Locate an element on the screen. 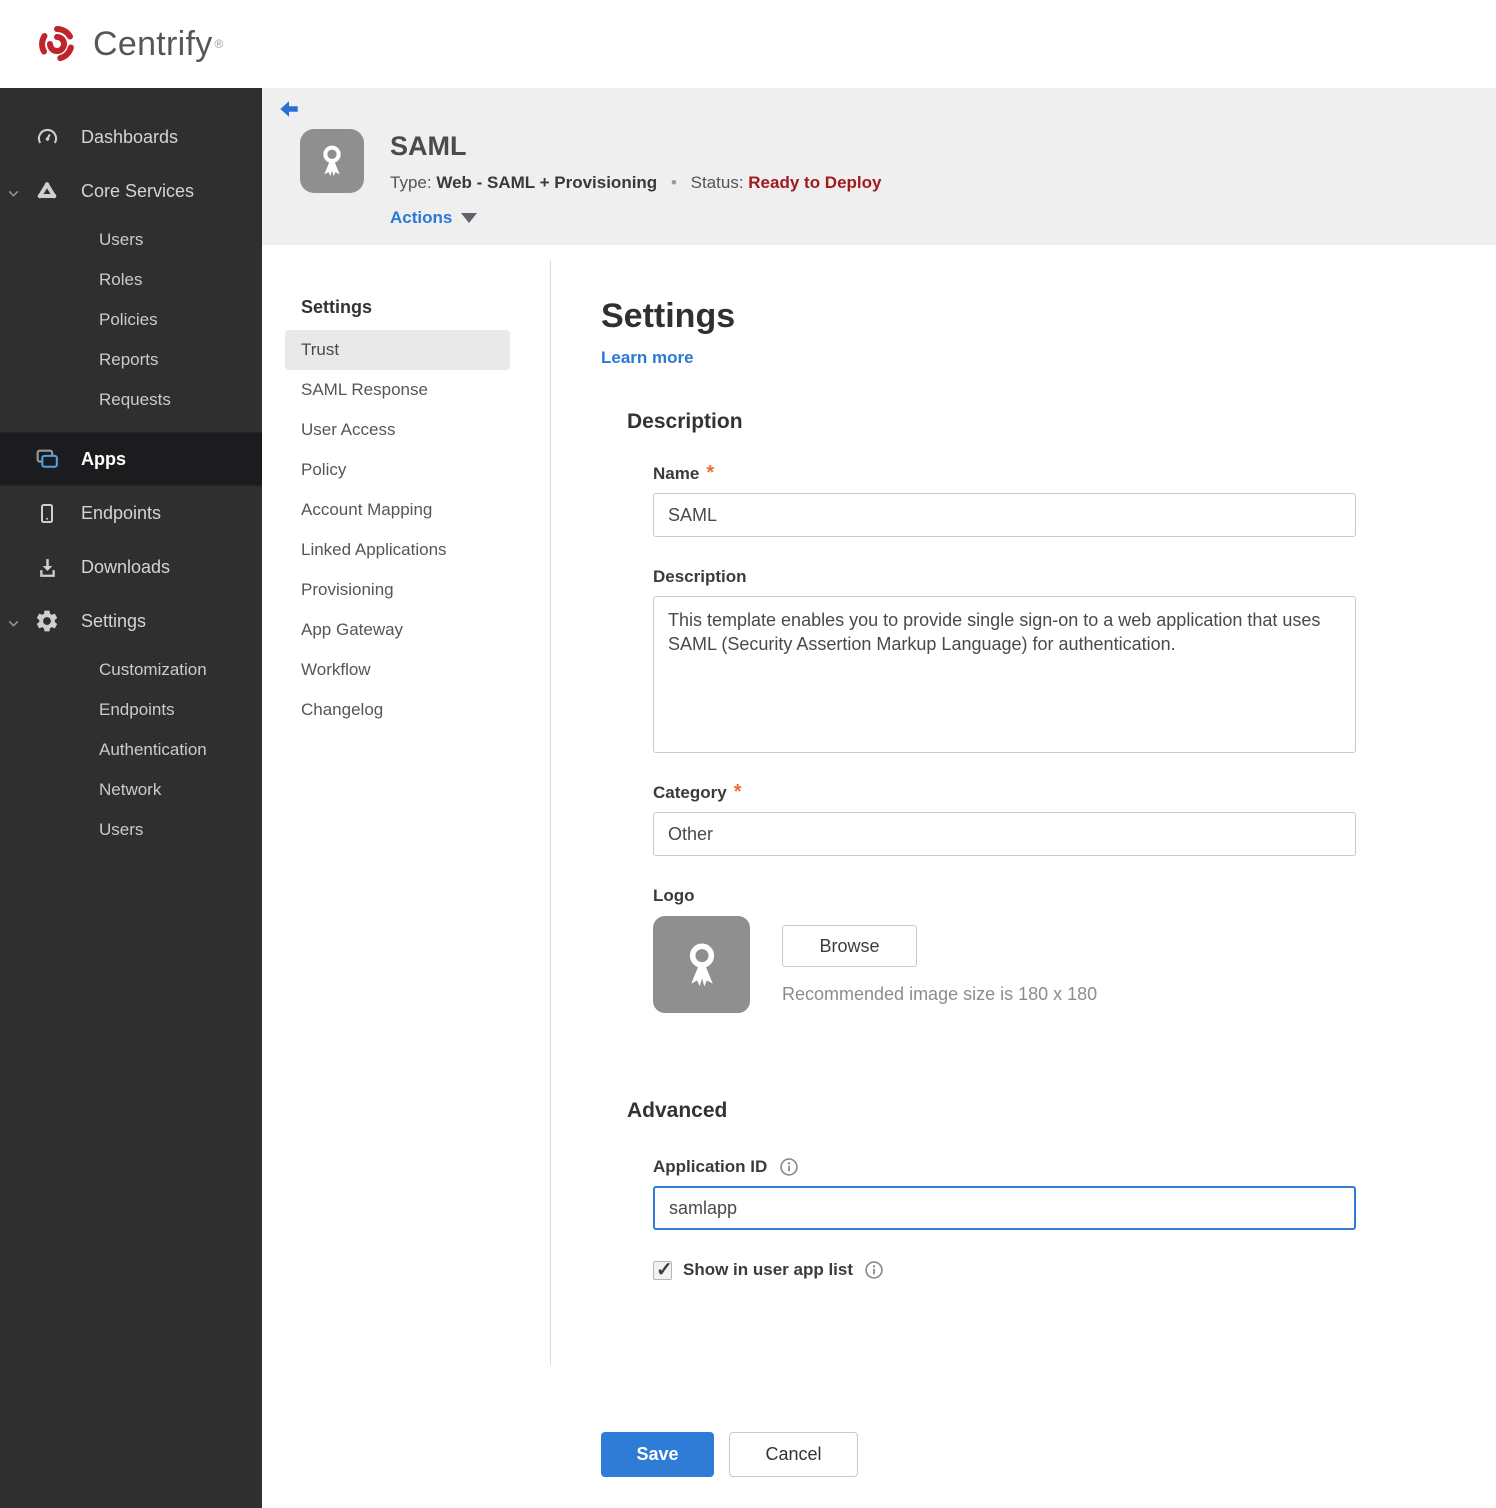 The width and height of the screenshot is (1496, 1508). sidebar-item-endpoints: Endpoints is located at coordinates (131, 513).